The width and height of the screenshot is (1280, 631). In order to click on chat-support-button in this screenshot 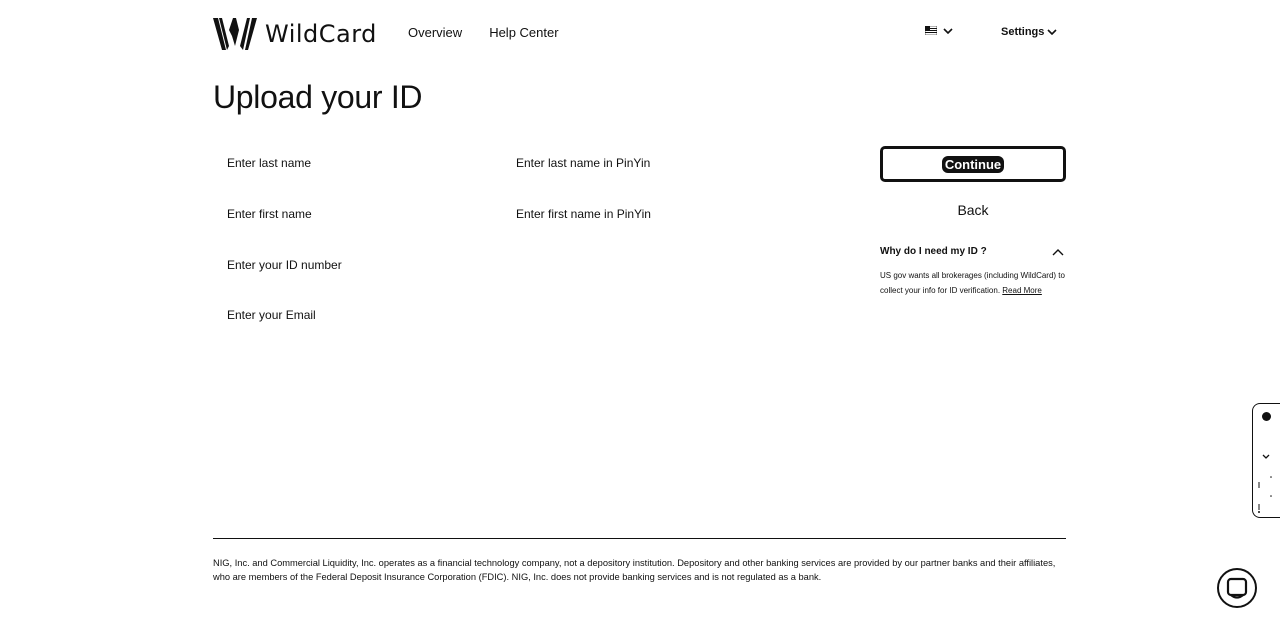, I will do `click(1237, 588)`.